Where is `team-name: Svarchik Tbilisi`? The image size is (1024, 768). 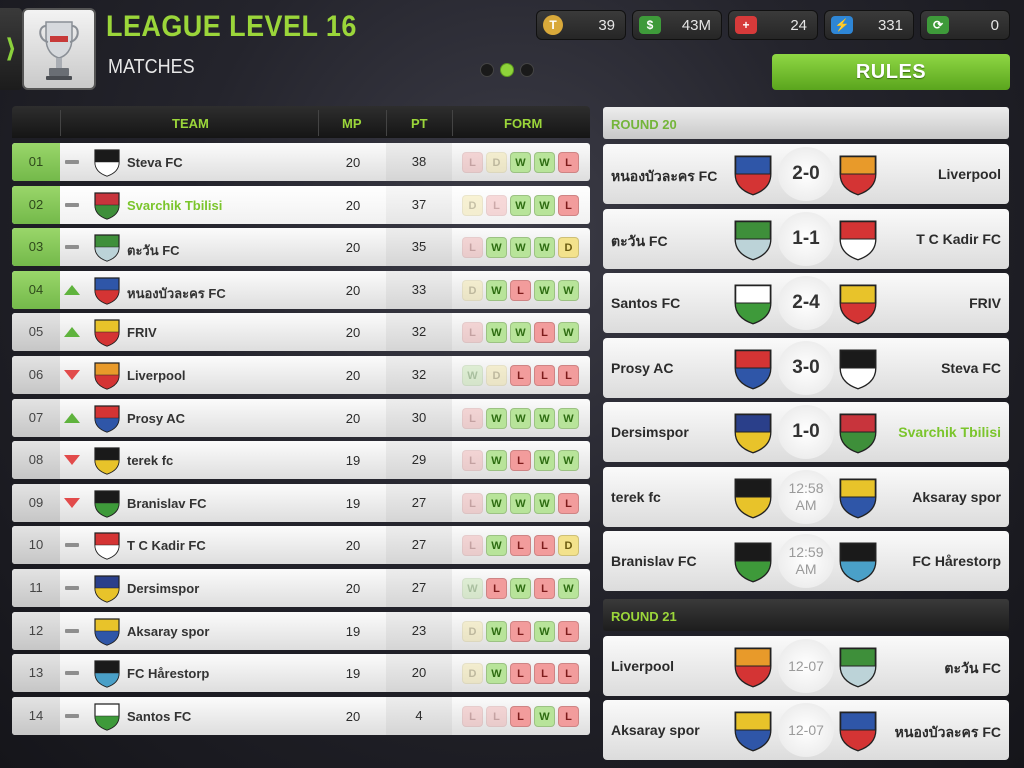
team-name: Svarchik Tbilisi is located at coordinates (174, 205).